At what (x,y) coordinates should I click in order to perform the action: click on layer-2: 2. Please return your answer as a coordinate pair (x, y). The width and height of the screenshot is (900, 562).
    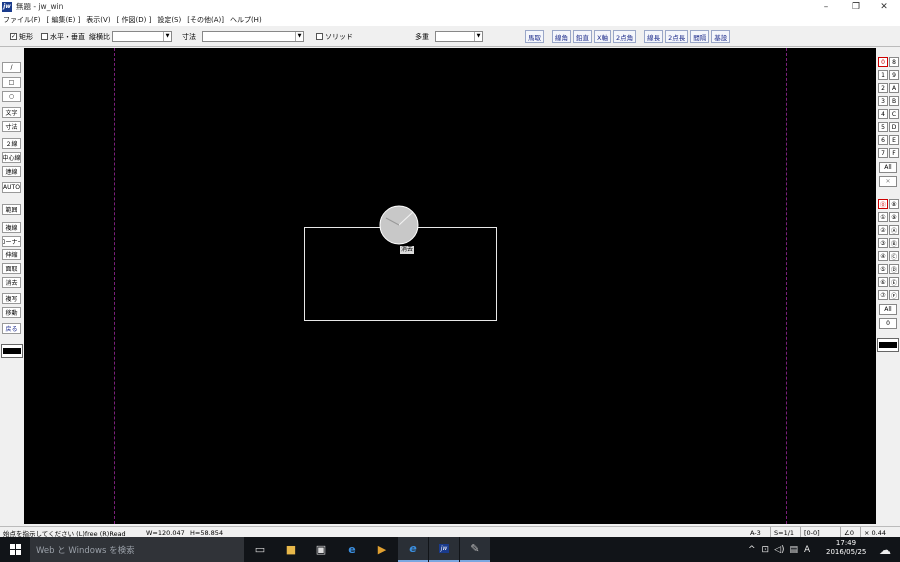
    Looking at the image, I should click on (883, 88).